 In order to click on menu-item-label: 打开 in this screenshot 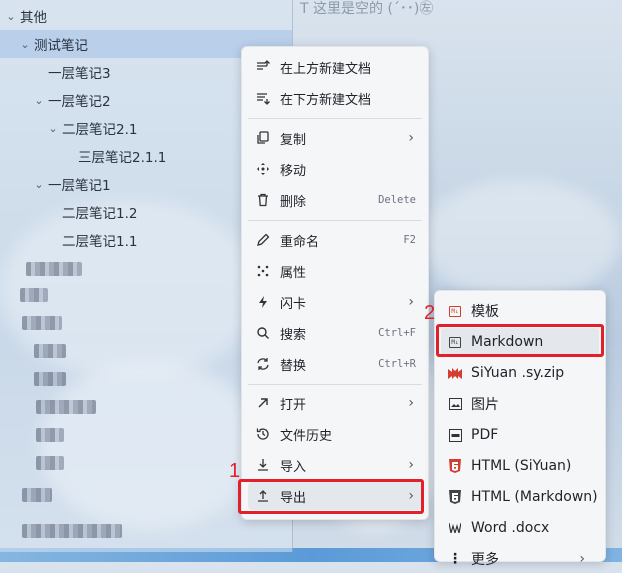, I will do `click(293, 405)`.